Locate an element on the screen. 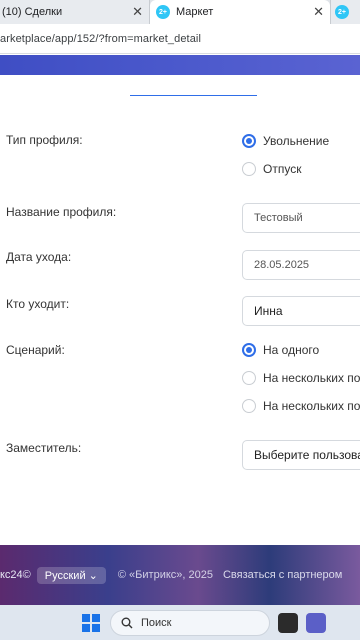 The height and width of the screenshot is (640, 360). tab-third: 2+ is located at coordinates (345, 12).